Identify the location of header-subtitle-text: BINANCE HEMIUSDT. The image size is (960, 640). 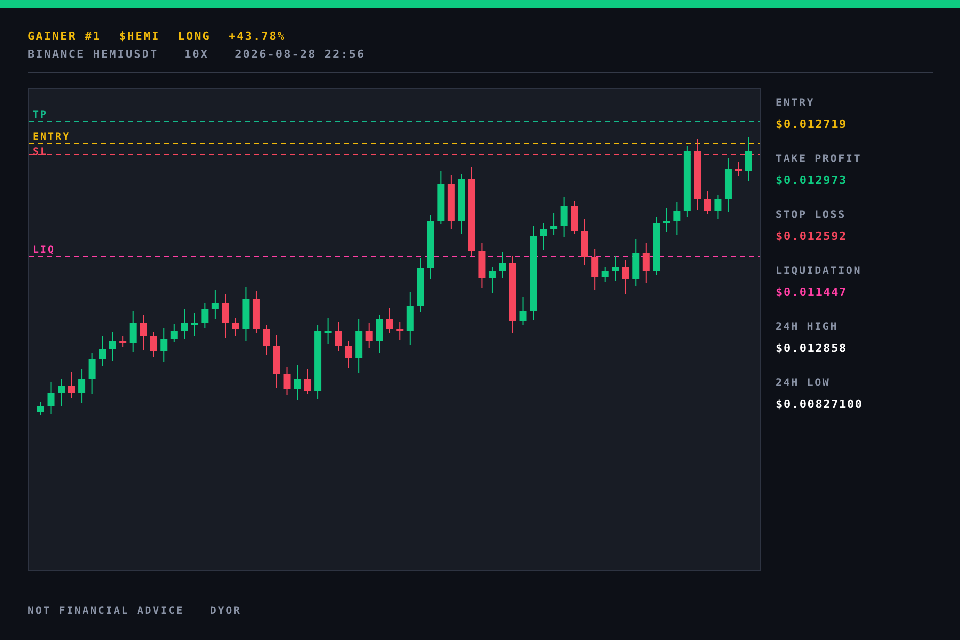
(93, 55).